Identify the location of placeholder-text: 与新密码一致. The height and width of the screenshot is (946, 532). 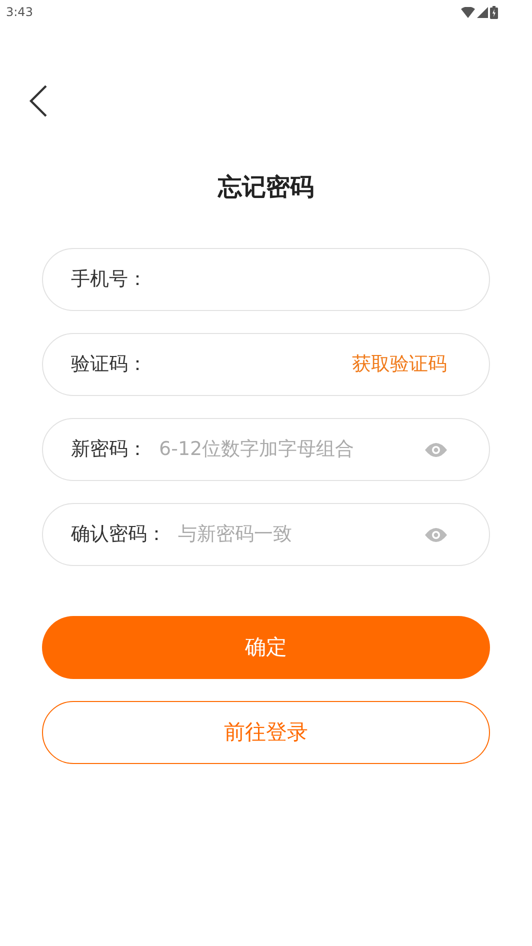
(235, 534).